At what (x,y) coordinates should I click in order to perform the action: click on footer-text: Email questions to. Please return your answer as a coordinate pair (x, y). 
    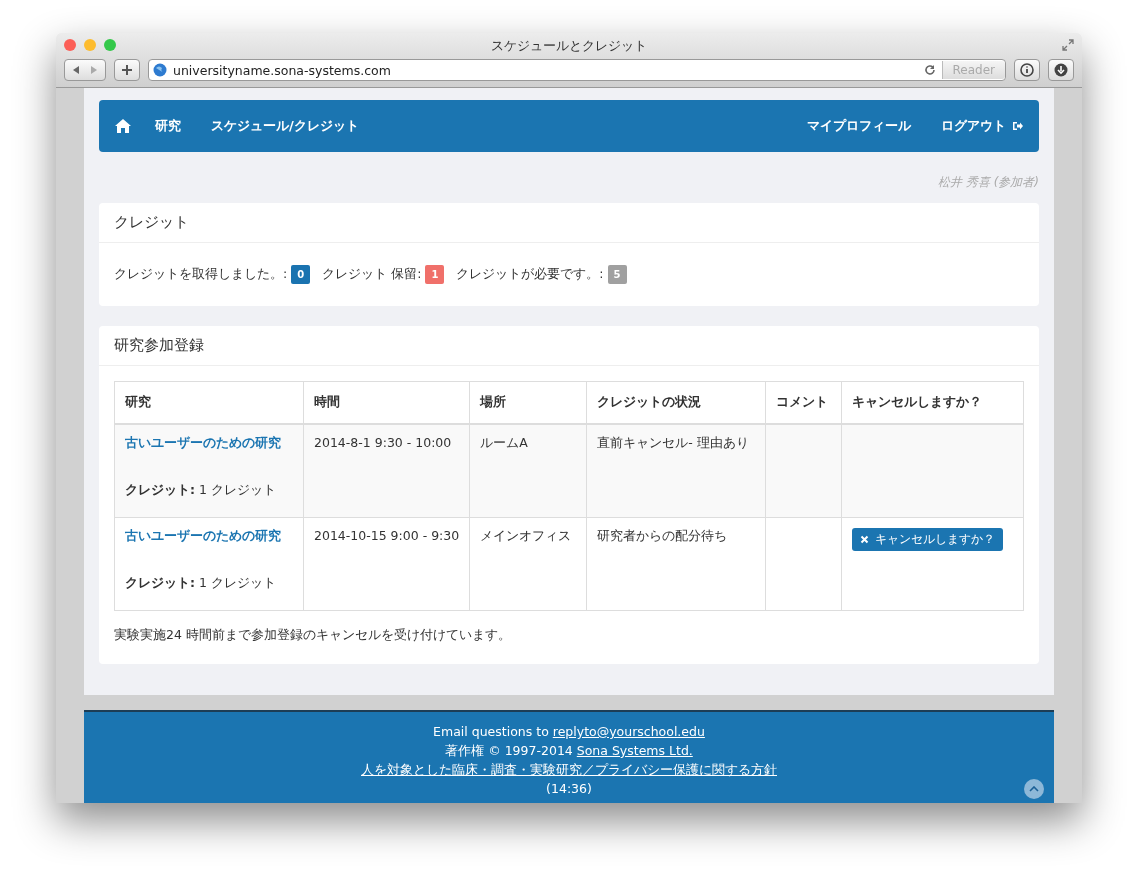
    Looking at the image, I should click on (491, 731).